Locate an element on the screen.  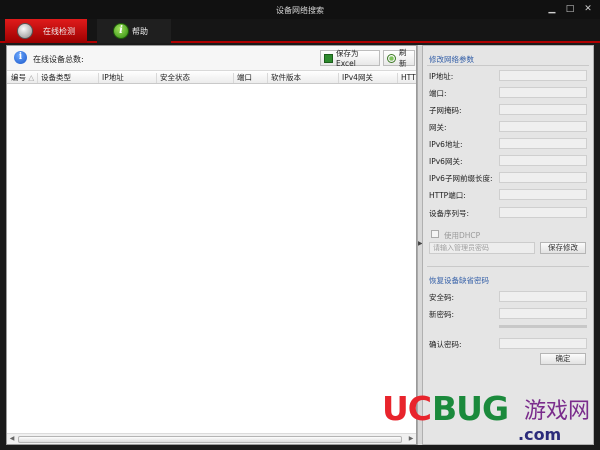
admin-password-input: 请输入管理员密码 is located at coordinates (482, 248).